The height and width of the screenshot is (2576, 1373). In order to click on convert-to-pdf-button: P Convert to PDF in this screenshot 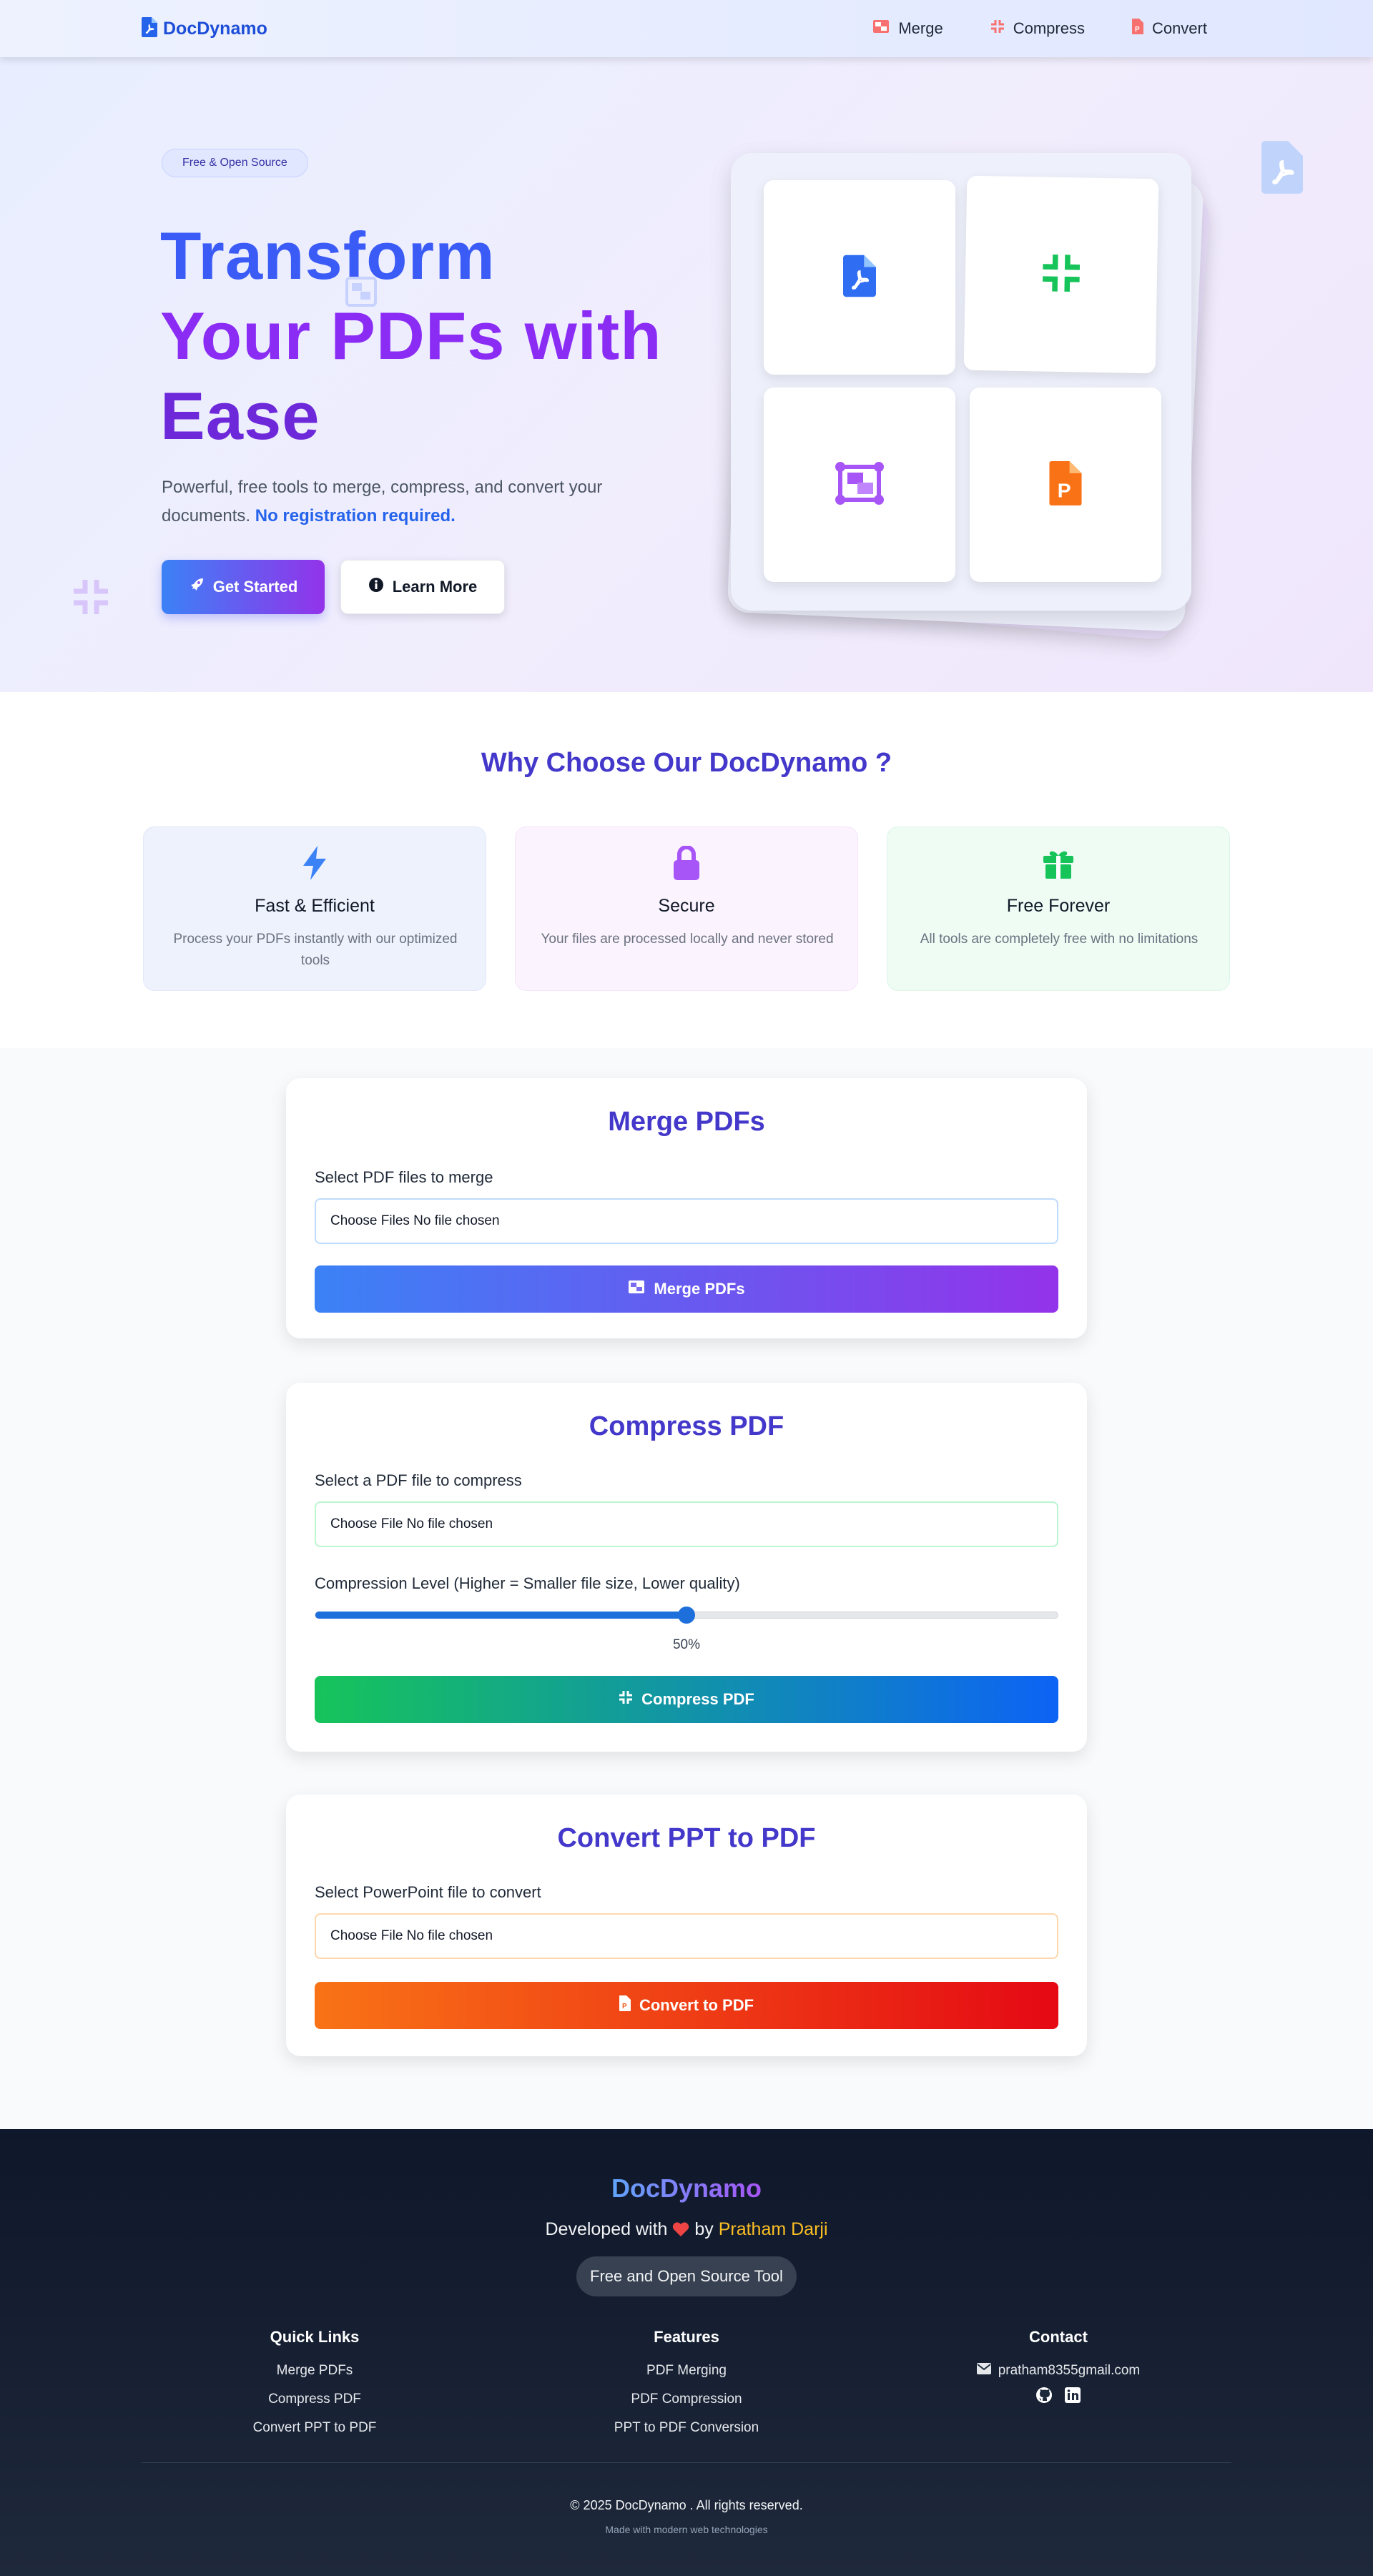, I will do `click(686, 2005)`.